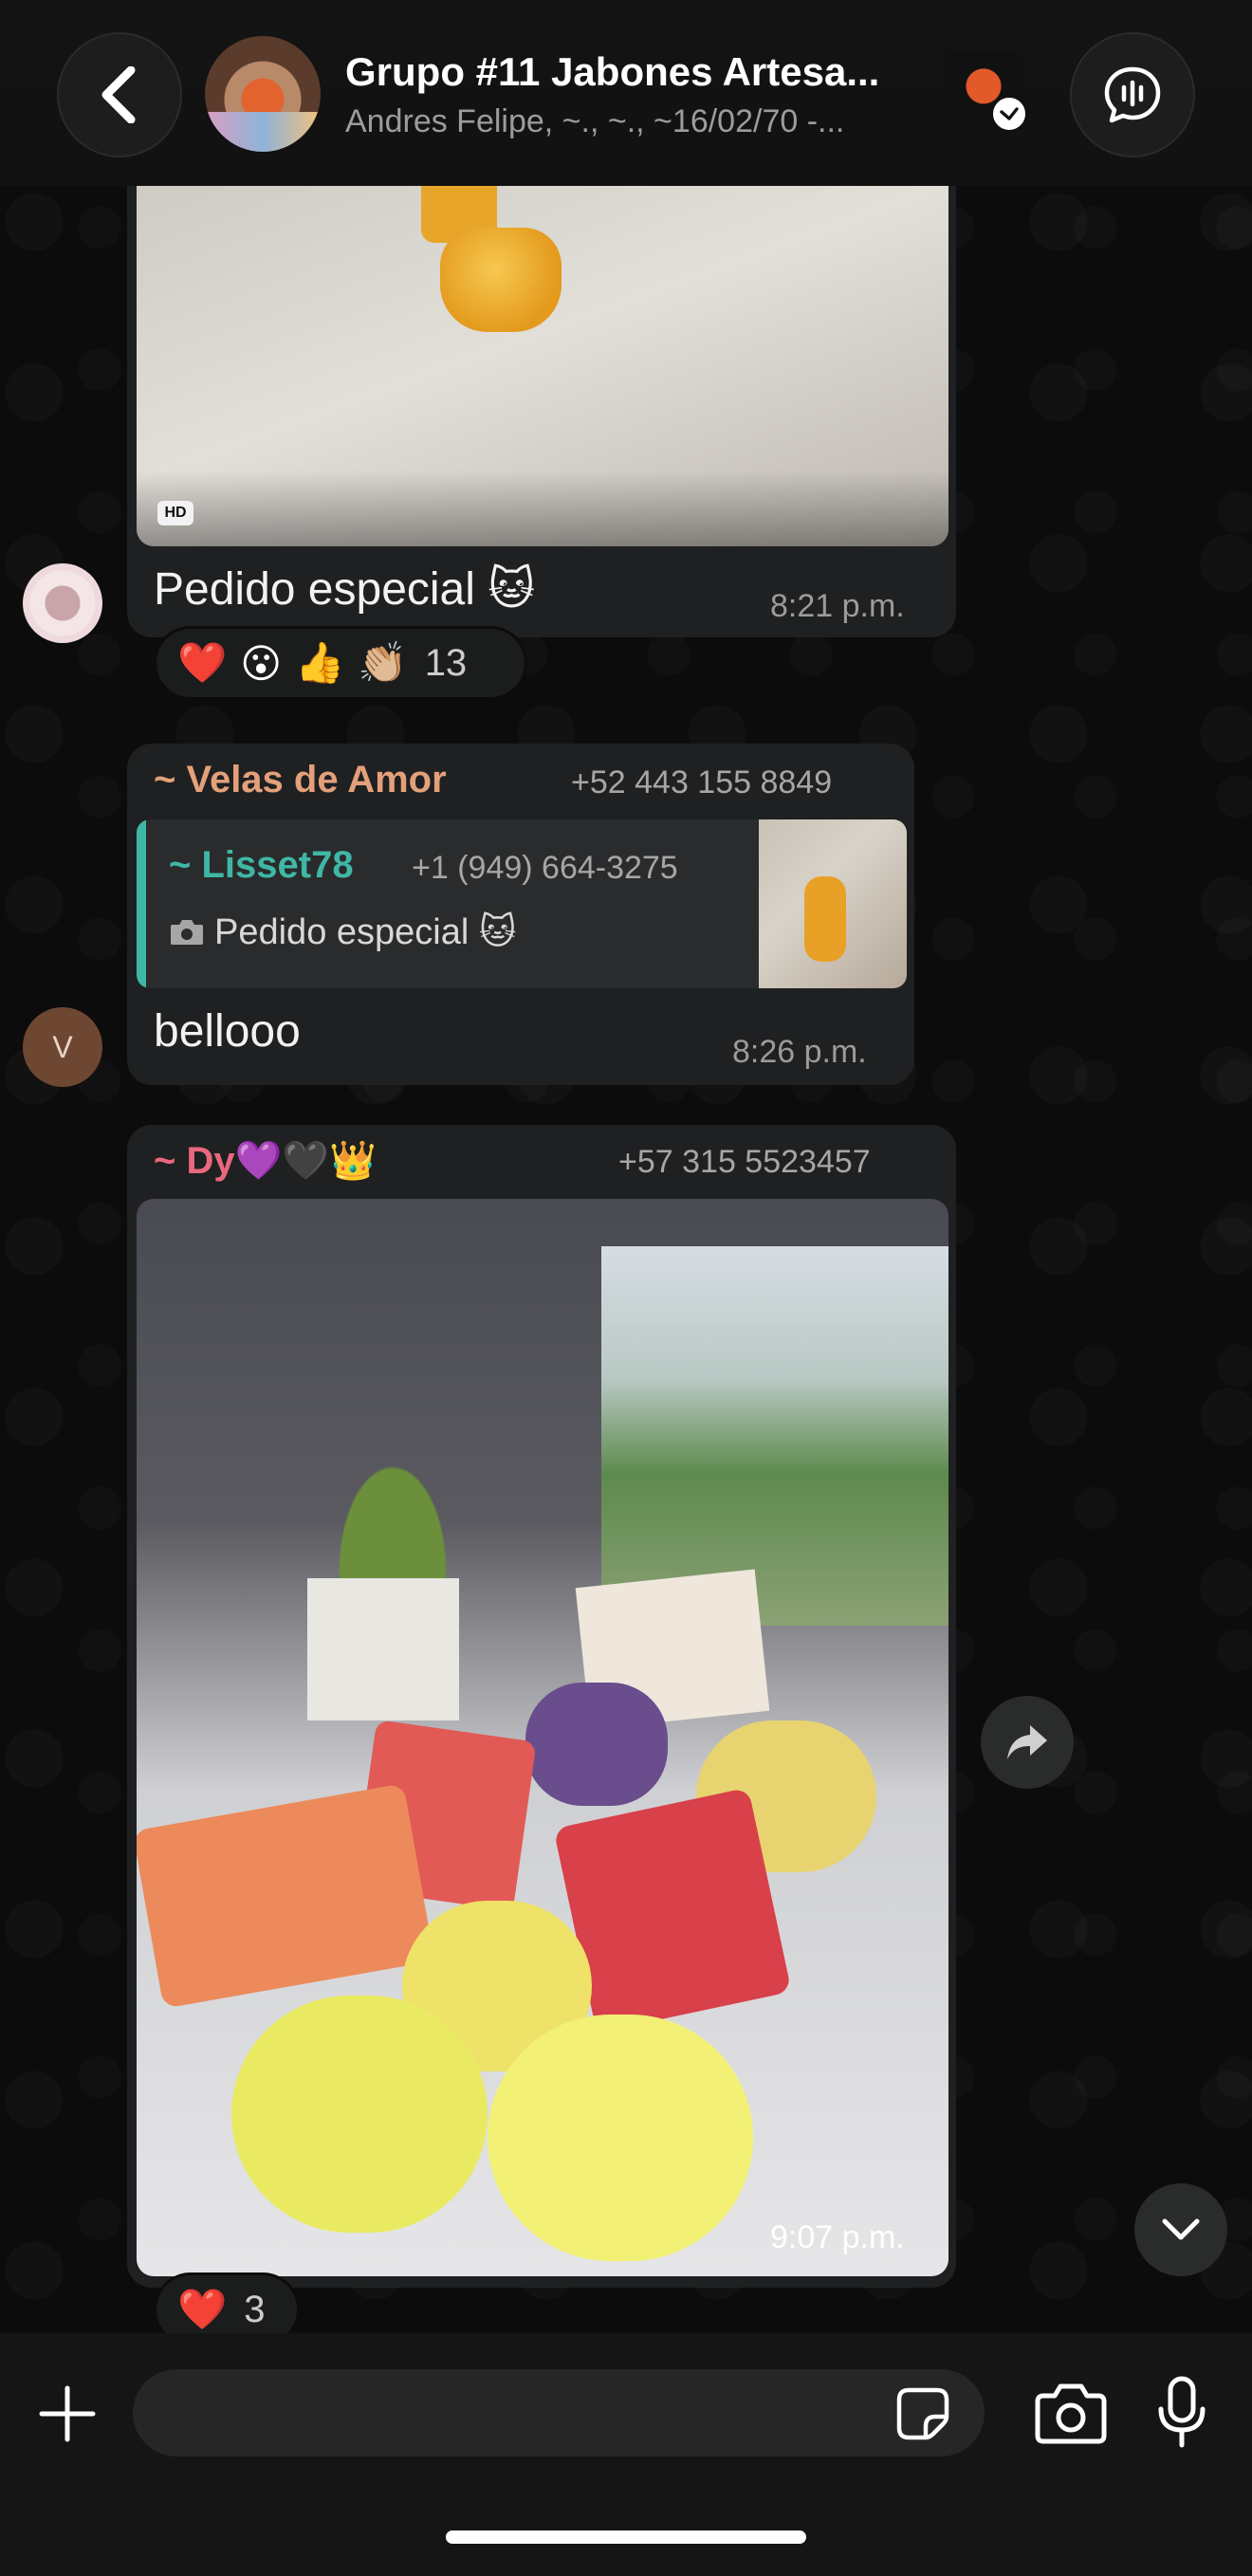 Image resolution: width=1252 pixels, height=2576 pixels. What do you see at coordinates (383, 662) in the screenshot?
I see `clapping-hands-icon: 👏🏼` at bounding box center [383, 662].